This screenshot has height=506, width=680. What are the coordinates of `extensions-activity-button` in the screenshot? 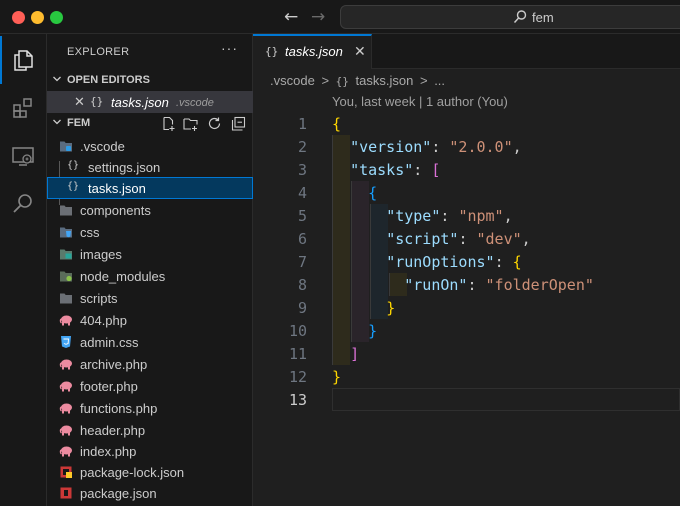 It's located at (23, 108).